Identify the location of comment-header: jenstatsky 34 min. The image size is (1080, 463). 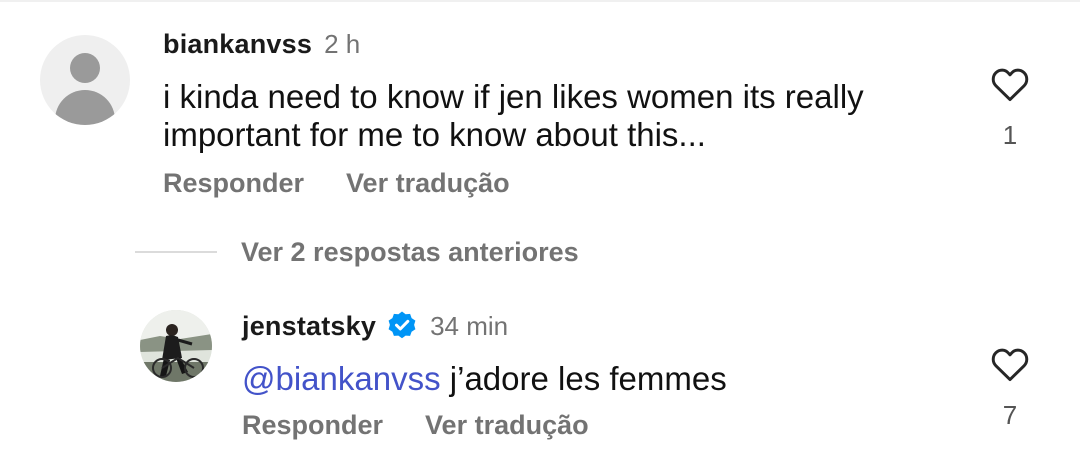
(375, 326).